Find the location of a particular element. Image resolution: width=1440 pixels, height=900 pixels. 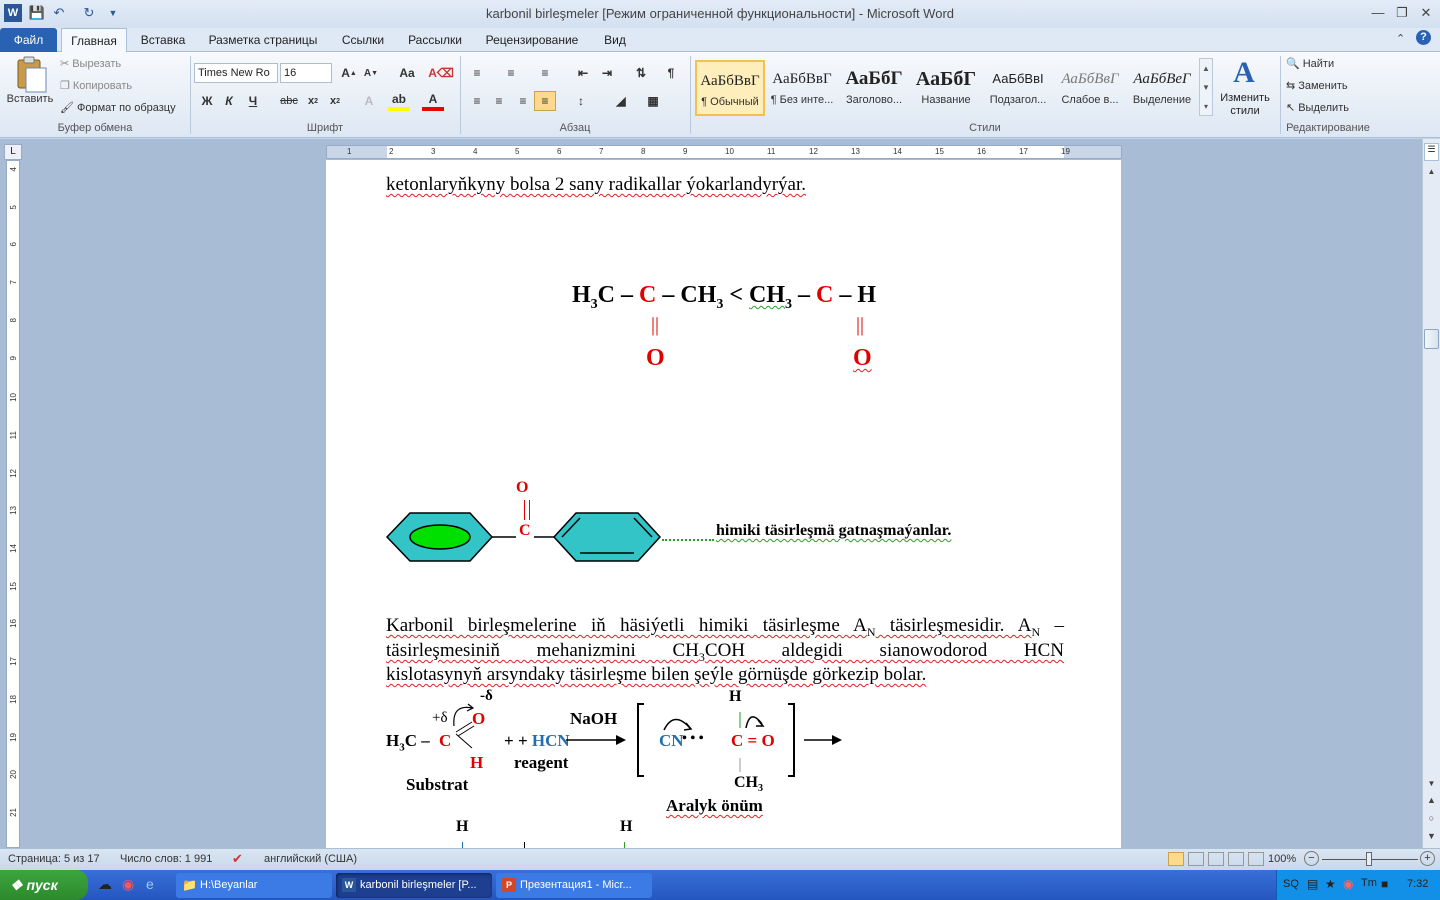

customize-icon: ▼ is located at coordinates (113, 13).